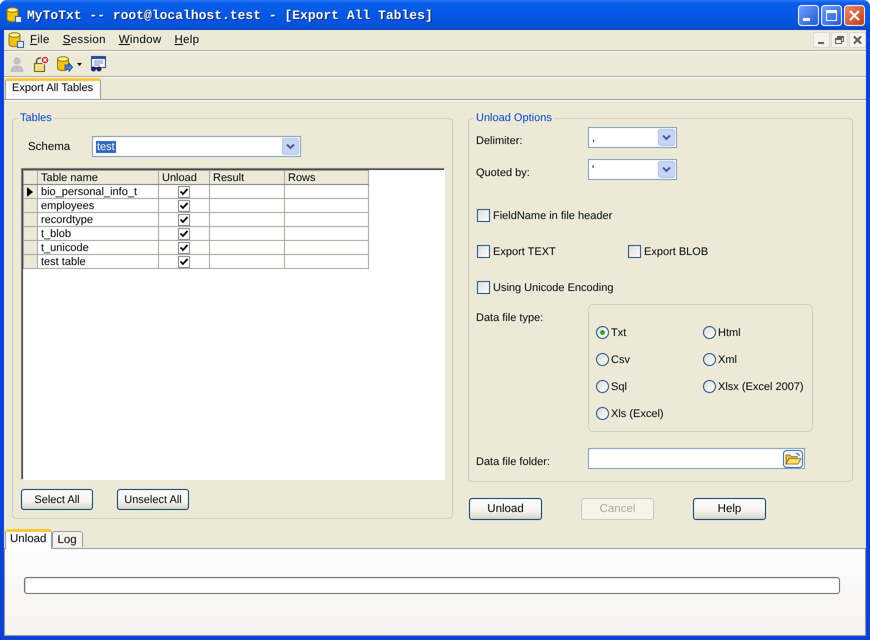  Describe the element at coordinates (50, 146) in the screenshot. I see `schema-label: Schema` at that location.